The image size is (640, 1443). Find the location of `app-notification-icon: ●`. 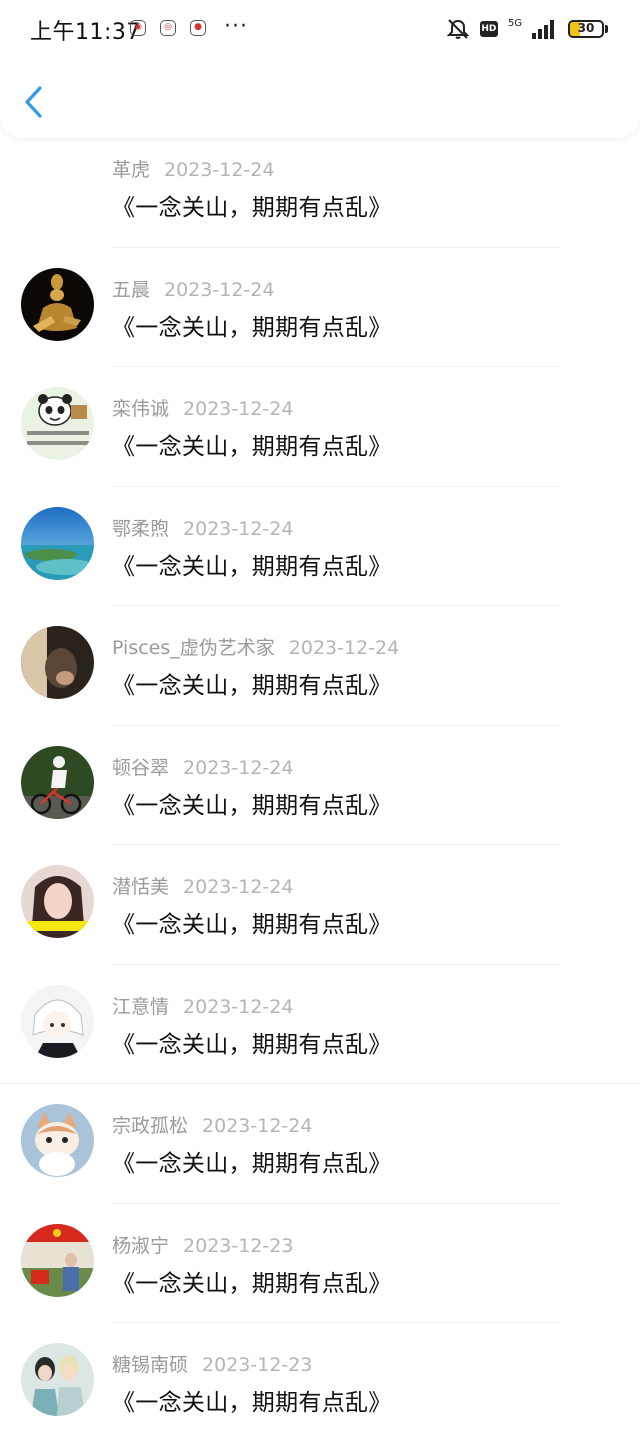

app-notification-icon: ● is located at coordinates (198, 28).